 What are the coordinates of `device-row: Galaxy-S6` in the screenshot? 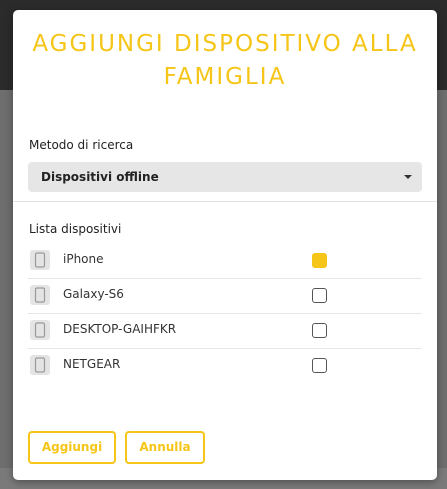 It's located at (225, 296).